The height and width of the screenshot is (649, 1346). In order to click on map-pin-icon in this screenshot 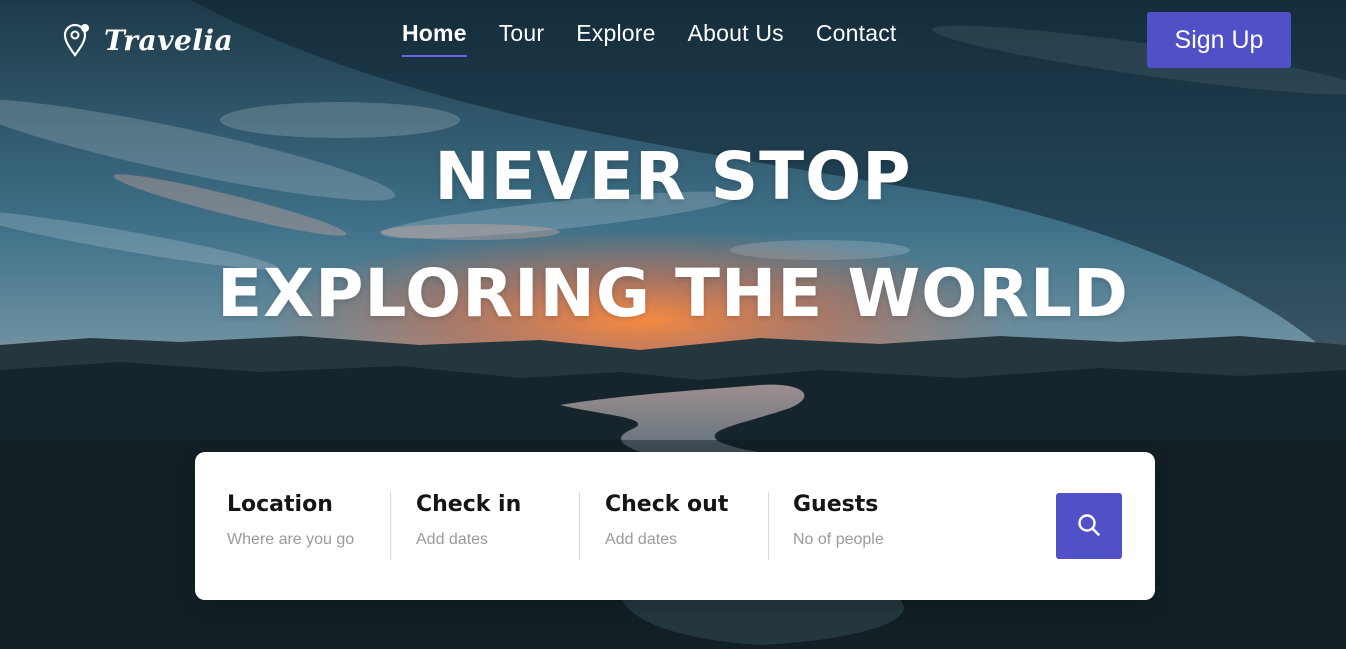, I will do `click(76, 40)`.